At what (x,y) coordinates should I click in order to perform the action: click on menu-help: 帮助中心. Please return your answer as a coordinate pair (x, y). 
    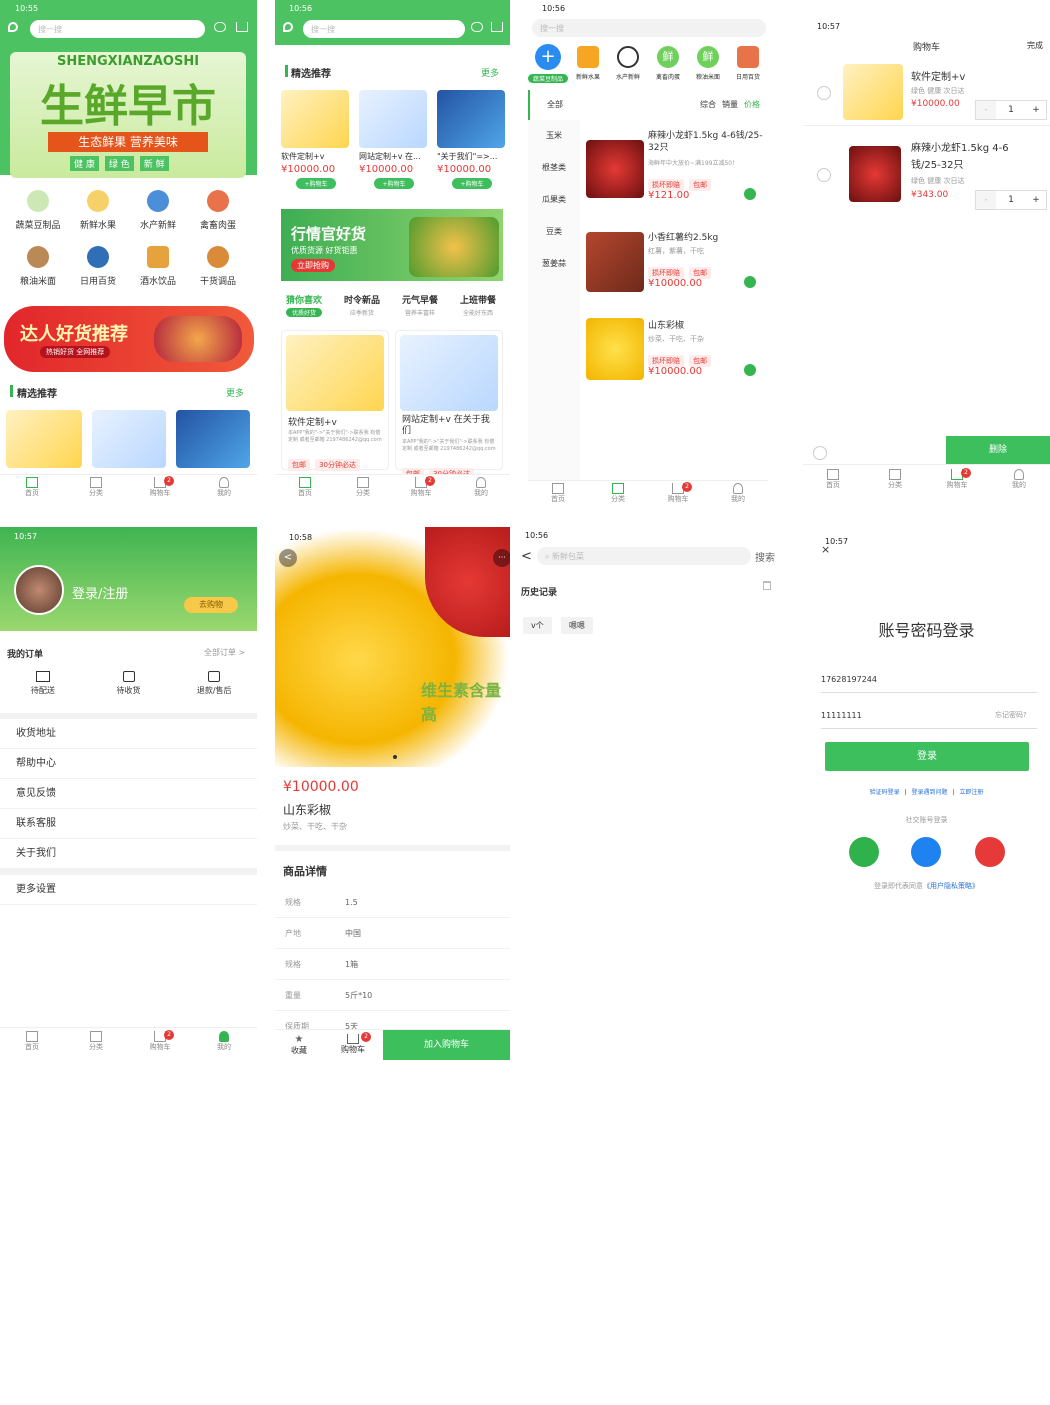
    Looking at the image, I should click on (128, 764).